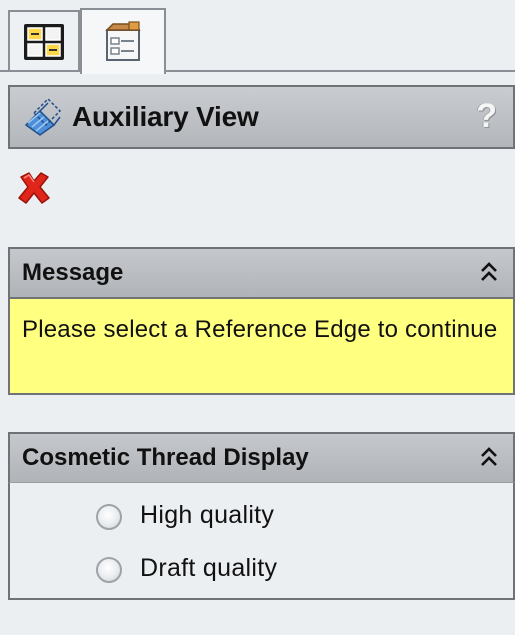  Describe the element at coordinates (207, 515) in the screenshot. I see `high-quality-label: High quality` at that location.